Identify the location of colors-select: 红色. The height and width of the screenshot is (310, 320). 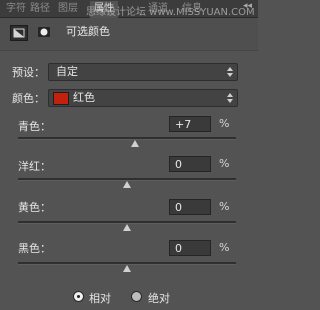
(143, 98).